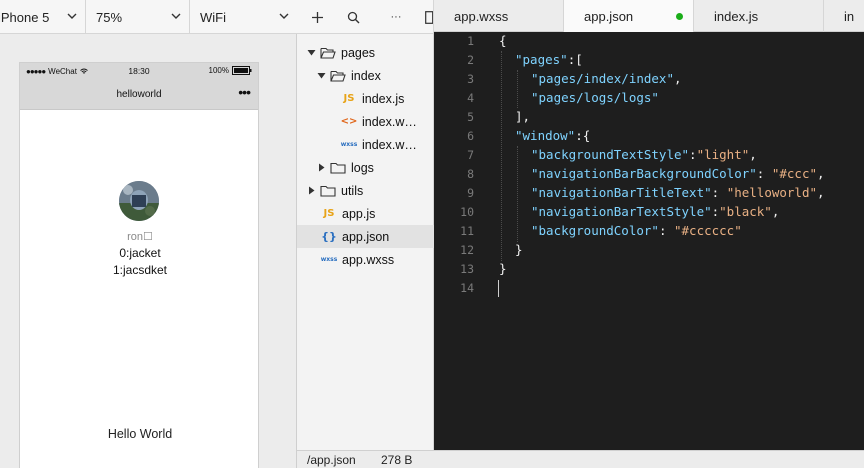 The height and width of the screenshot is (468, 864). What do you see at coordinates (429, 17) in the screenshot?
I see `layout-toggle-icon` at bounding box center [429, 17].